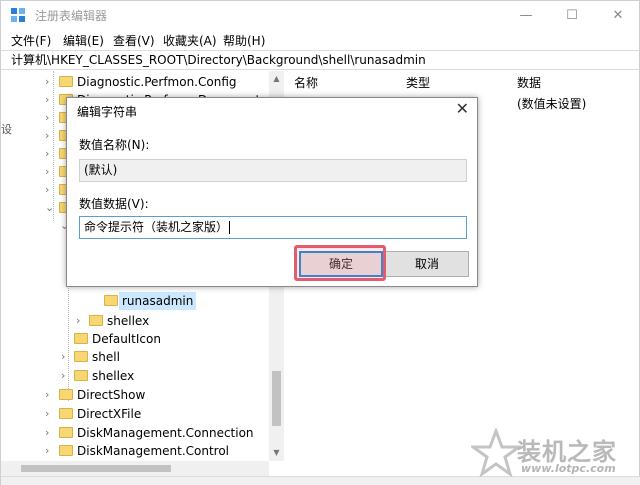 The image size is (640, 485). I want to click on watermark-url: www.lotpc.com, so click(568, 468).